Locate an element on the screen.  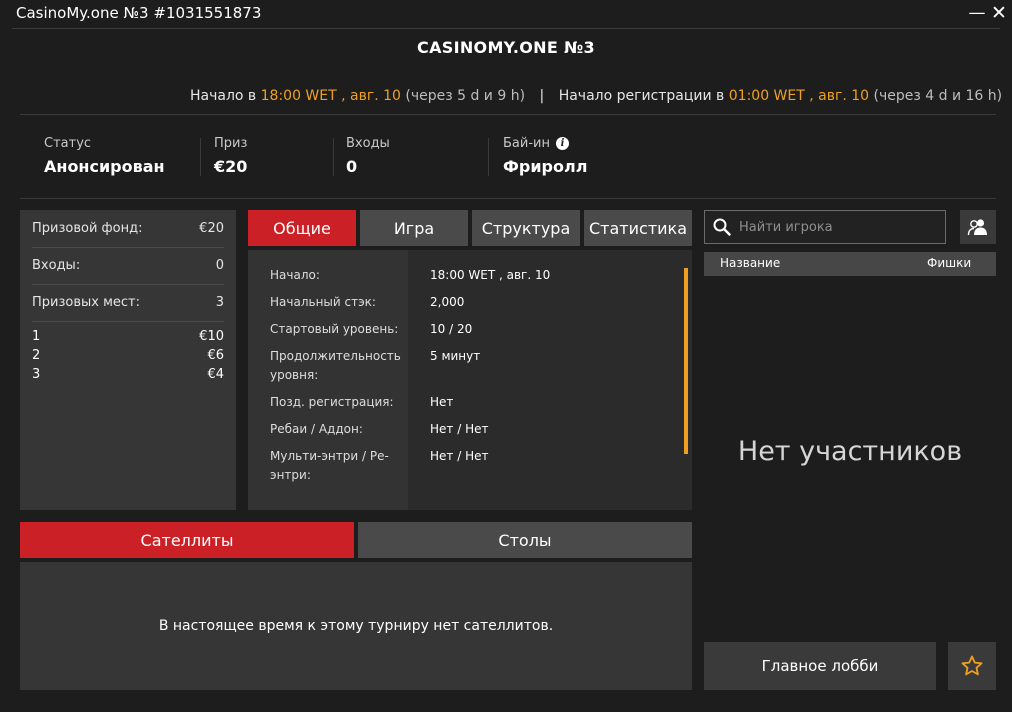
prize-label: Приз is located at coordinates (231, 143).